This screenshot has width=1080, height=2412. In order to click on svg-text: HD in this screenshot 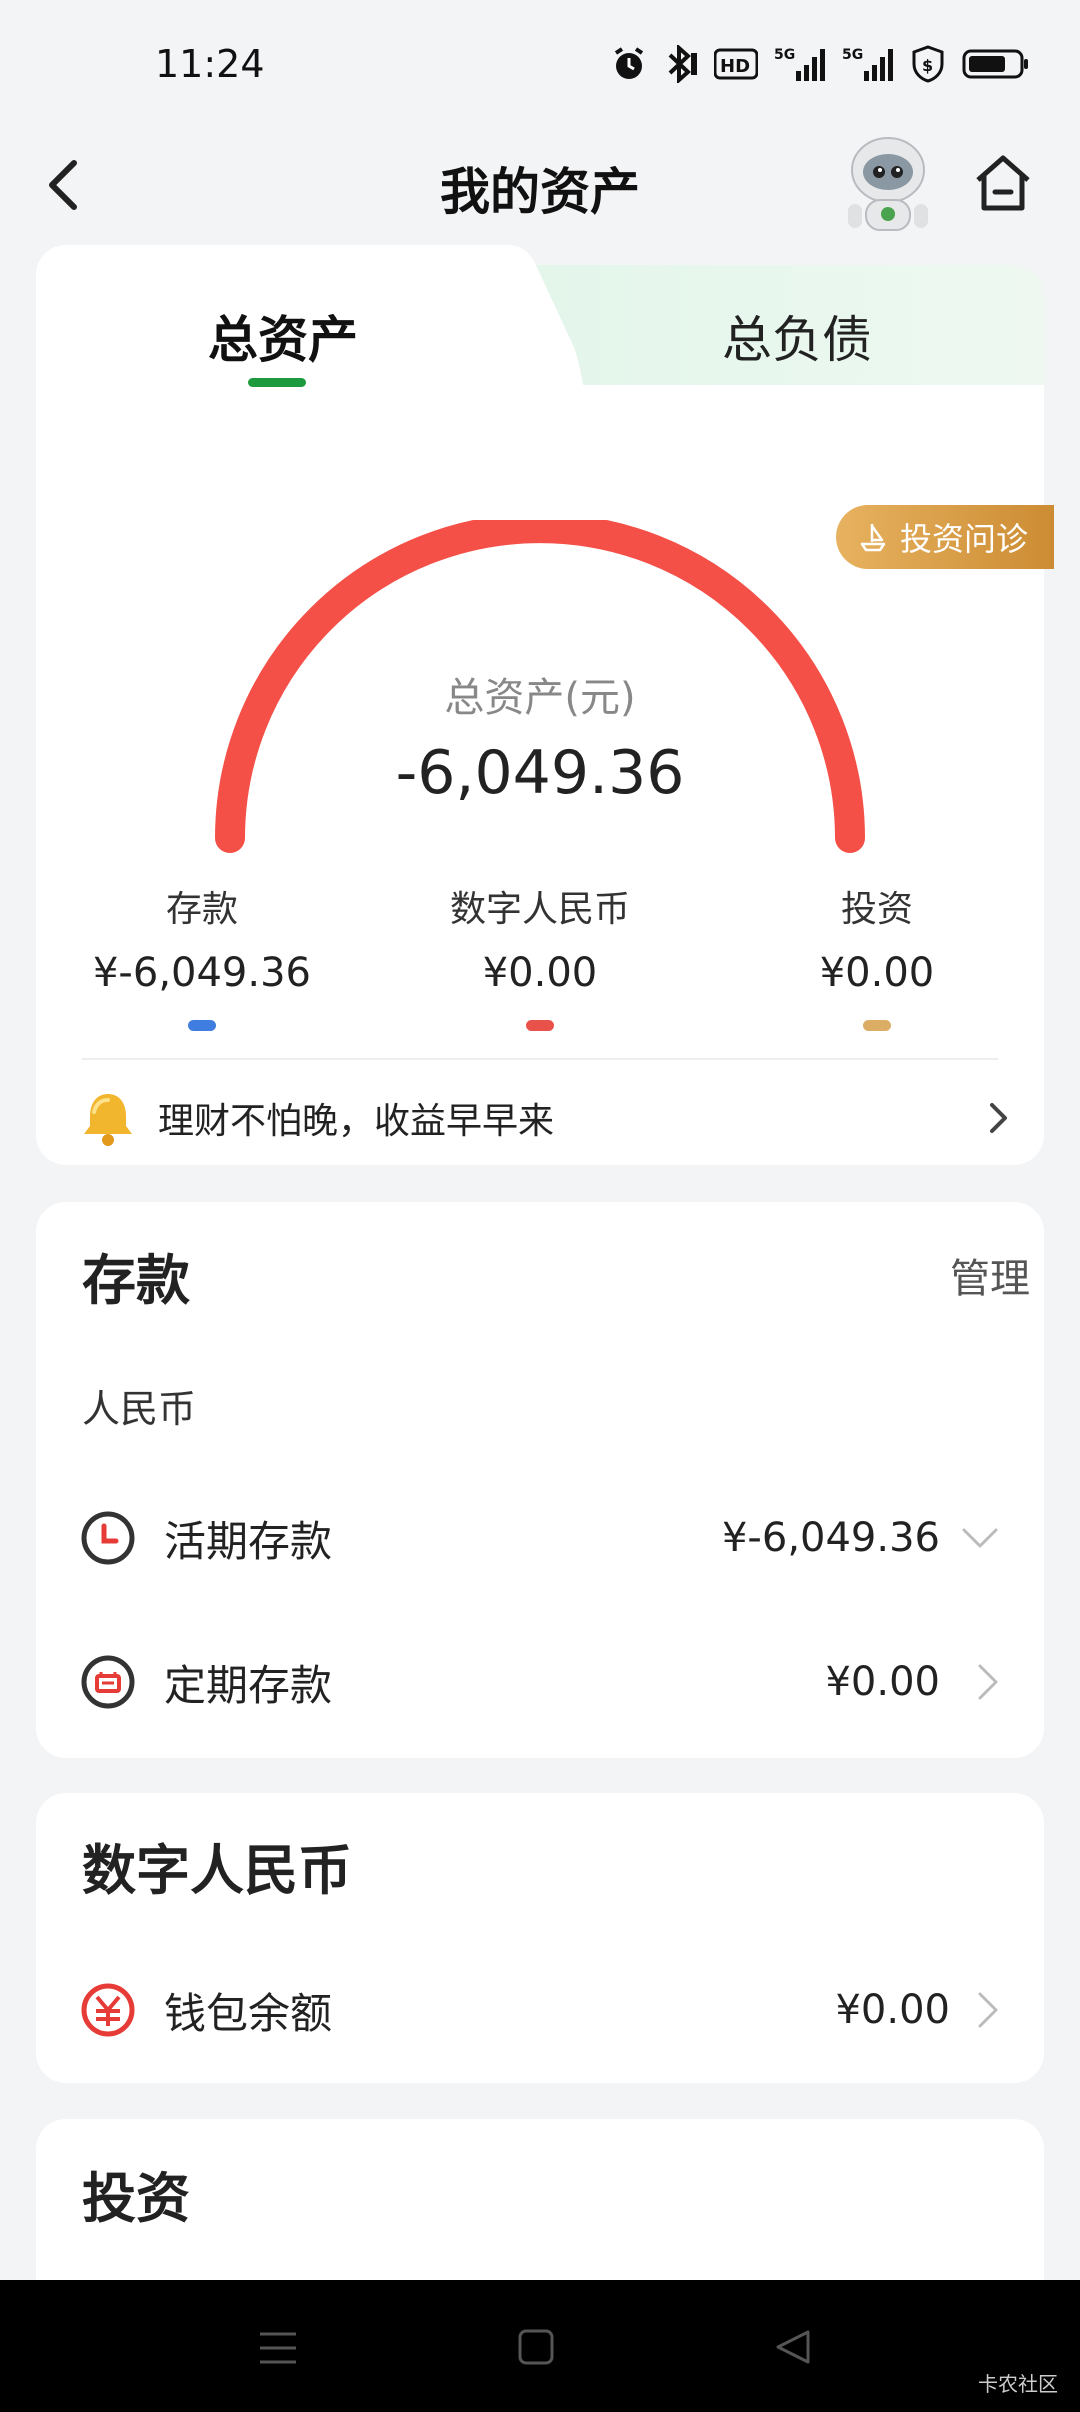, I will do `click(735, 66)`.